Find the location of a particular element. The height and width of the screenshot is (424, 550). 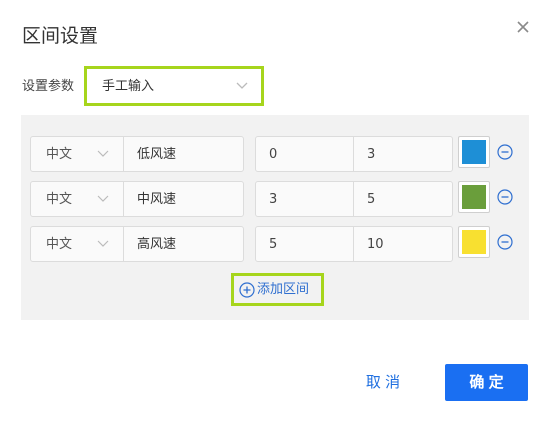

range-min-input: 0 is located at coordinates (305, 154).